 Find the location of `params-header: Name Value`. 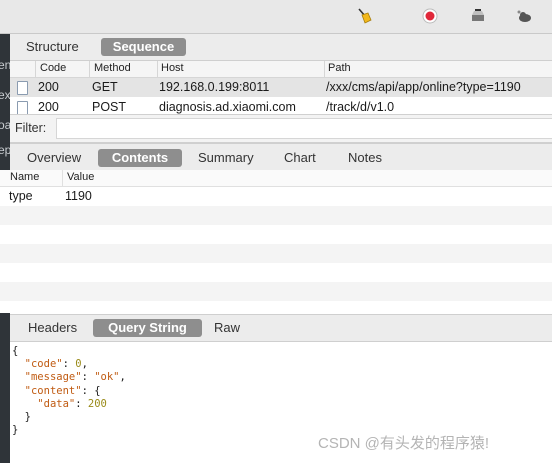

params-header: Name Value is located at coordinates (276, 178).